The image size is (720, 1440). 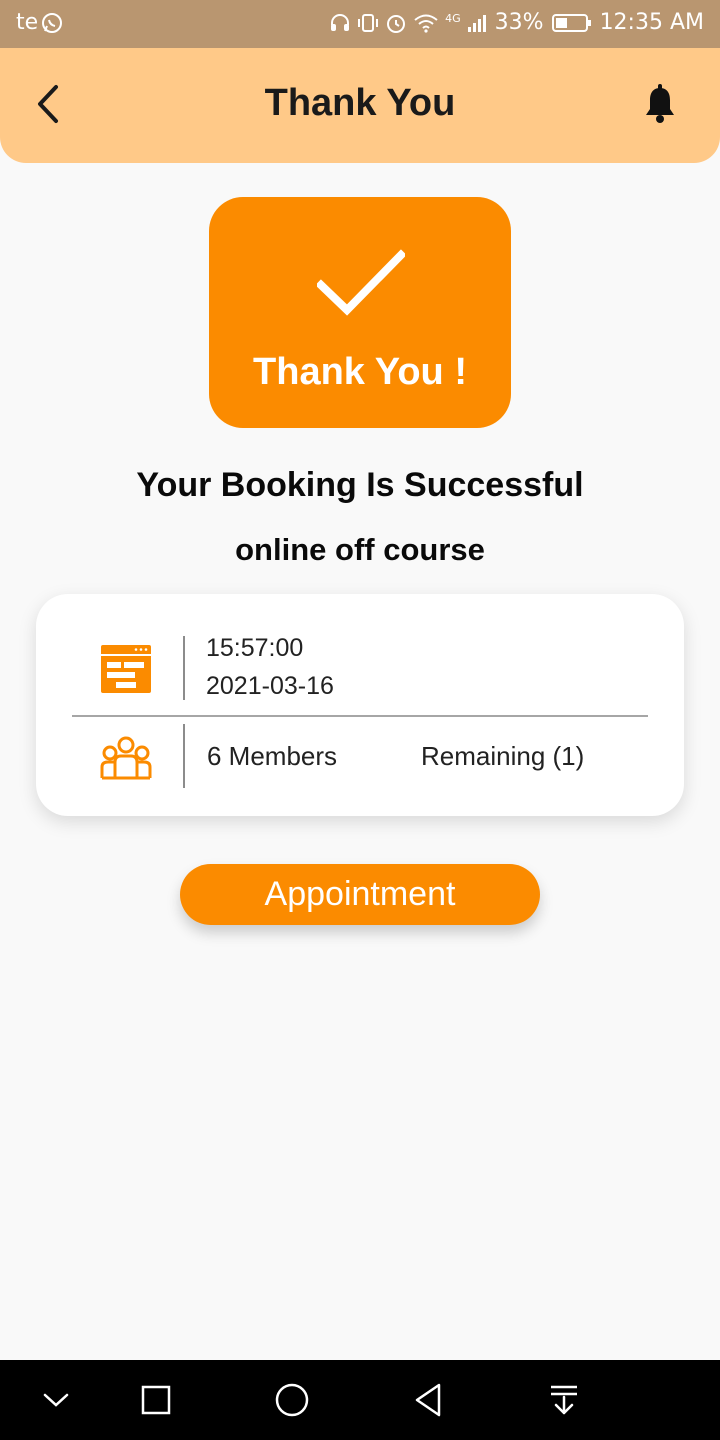 What do you see at coordinates (360, 716) in the screenshot?
I see `row-divider` at bounding box center [360, 716].